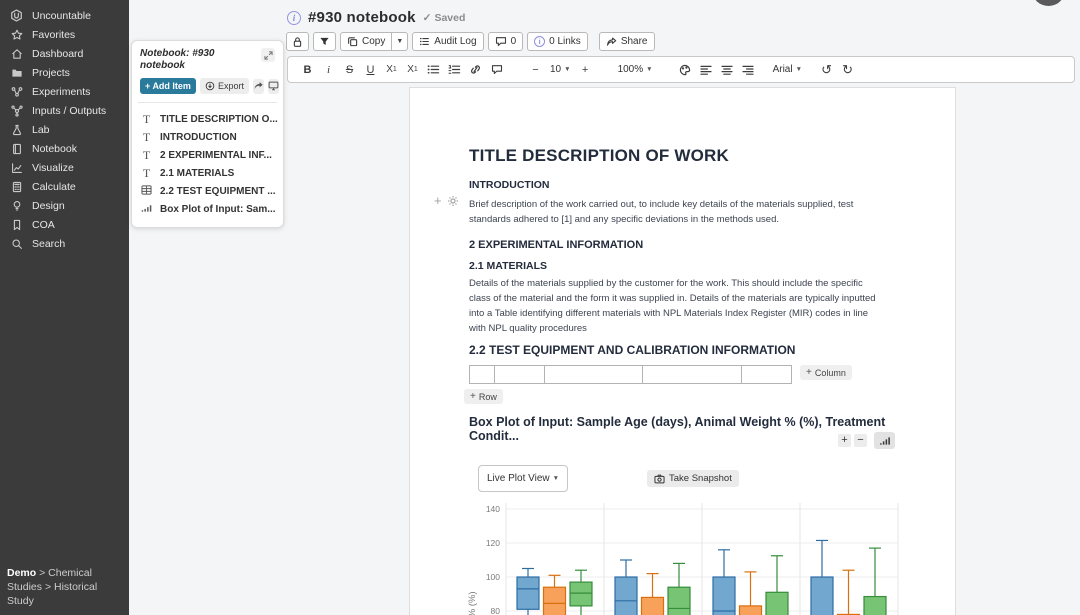 This screenshot has width=1080, height=615. I want to click on bullet-list-button, so click(433, 69).